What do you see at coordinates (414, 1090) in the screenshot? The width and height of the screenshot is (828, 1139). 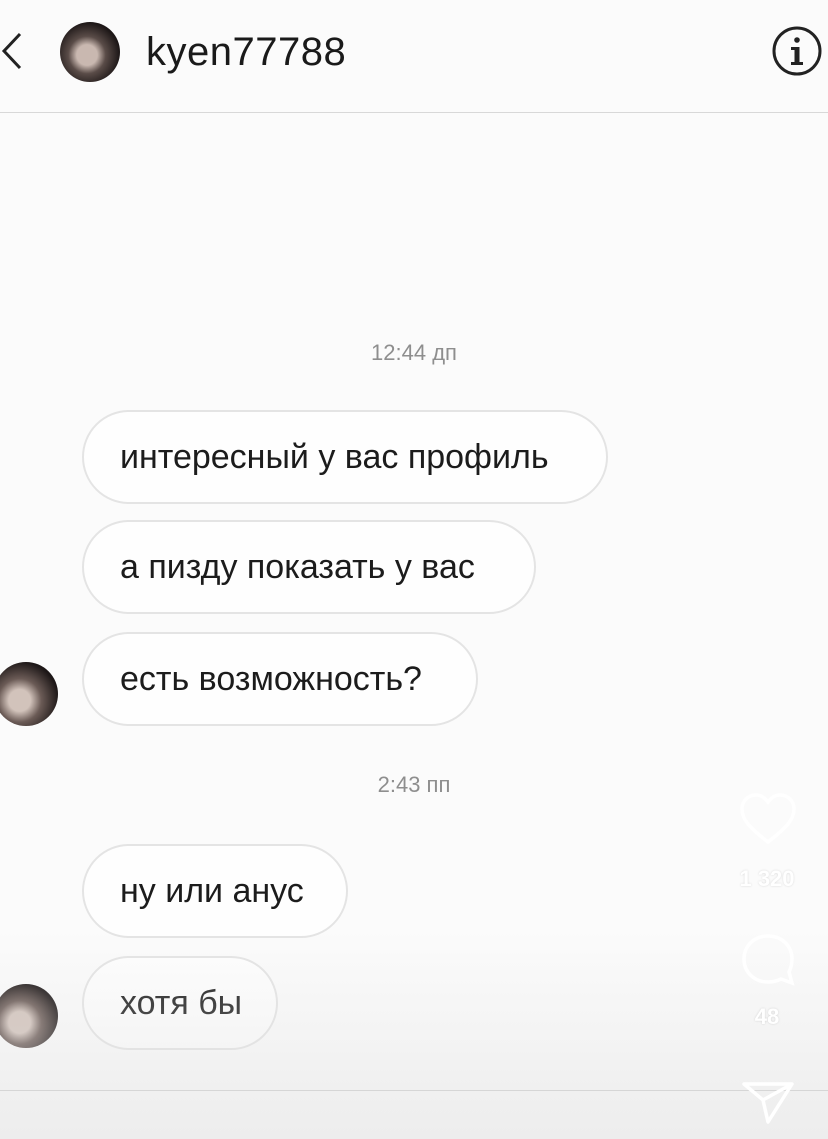 I see `divider` at bounding box center [414, 1090].